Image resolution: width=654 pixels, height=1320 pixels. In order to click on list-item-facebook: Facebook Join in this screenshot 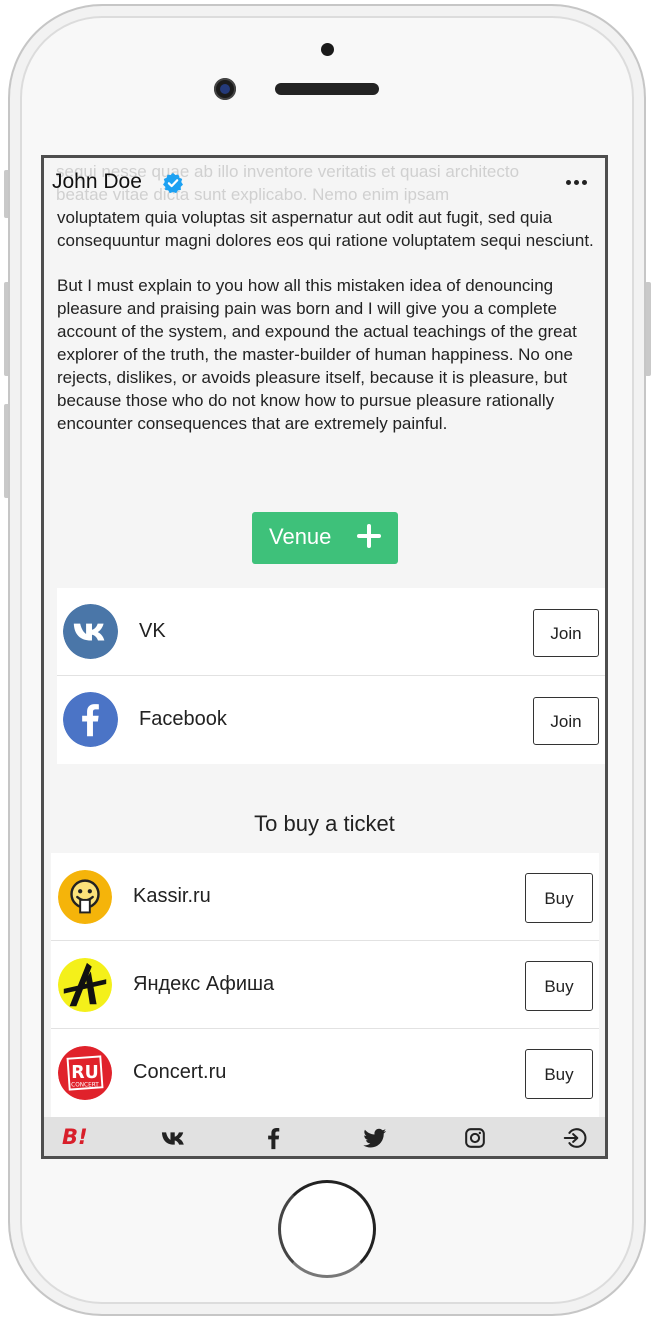, I will do `click(331, 720)`.